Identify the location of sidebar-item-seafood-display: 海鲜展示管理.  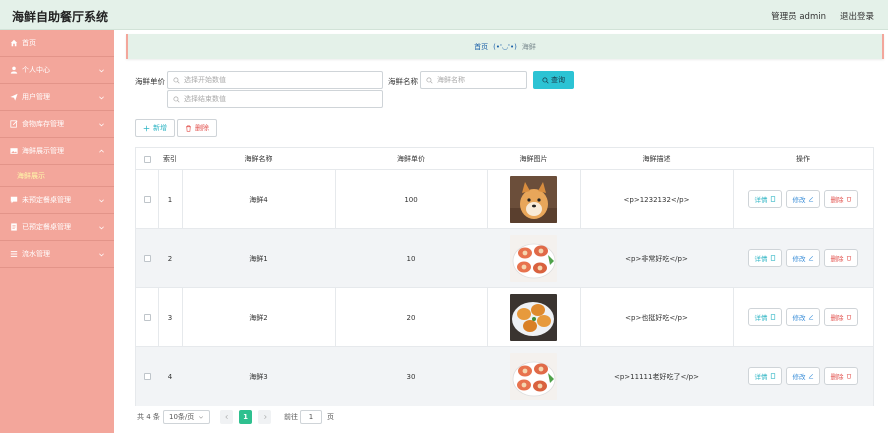
(57, 151).